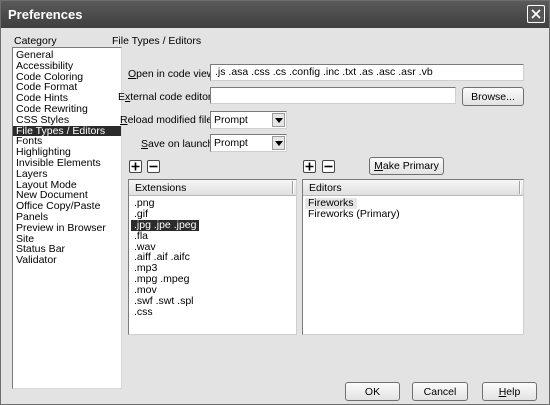 Image resolution: width=550 pixels, height=405 pixels. I want to click on list-item: .jpg .jpe .jpeg, so click(212, 225).